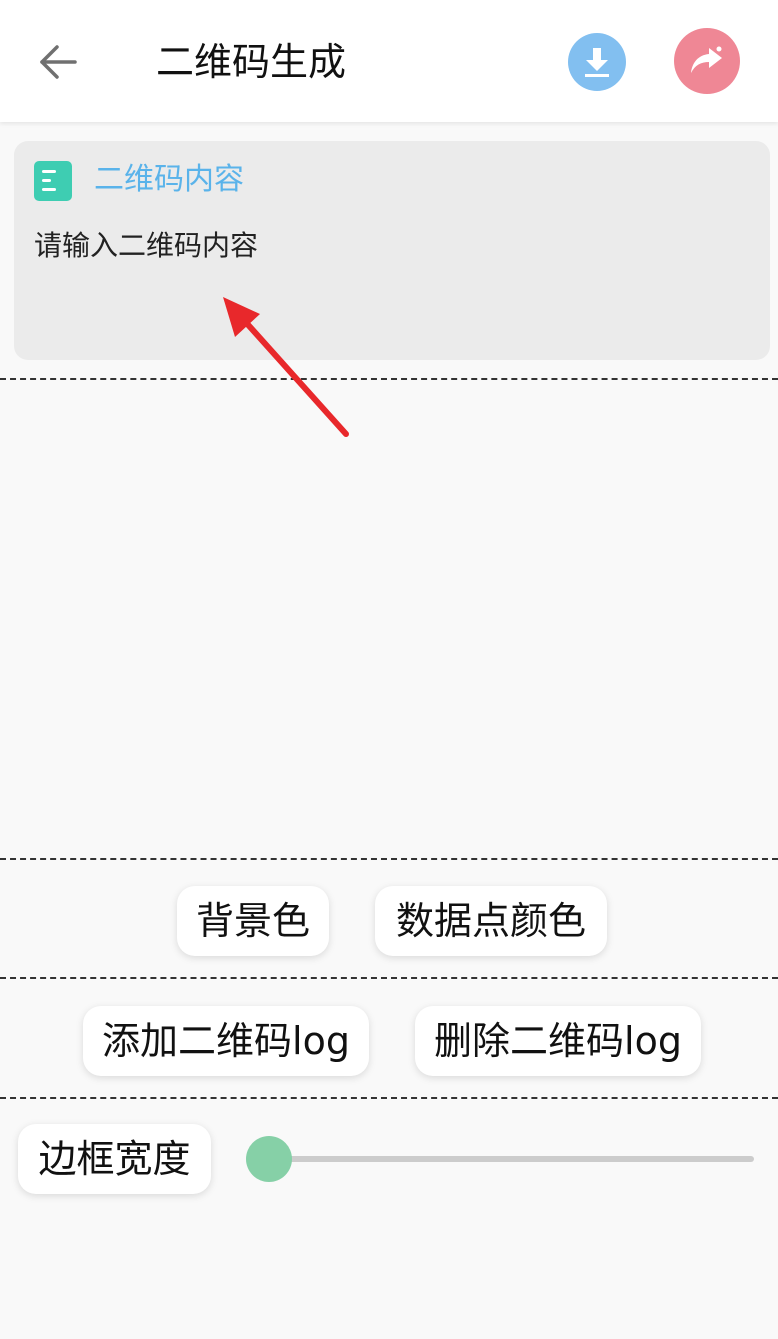 Image resolution: width=778 pixels, height=1339 pixels. I want to click on app-header: 二维码生成, so click(389, 61).